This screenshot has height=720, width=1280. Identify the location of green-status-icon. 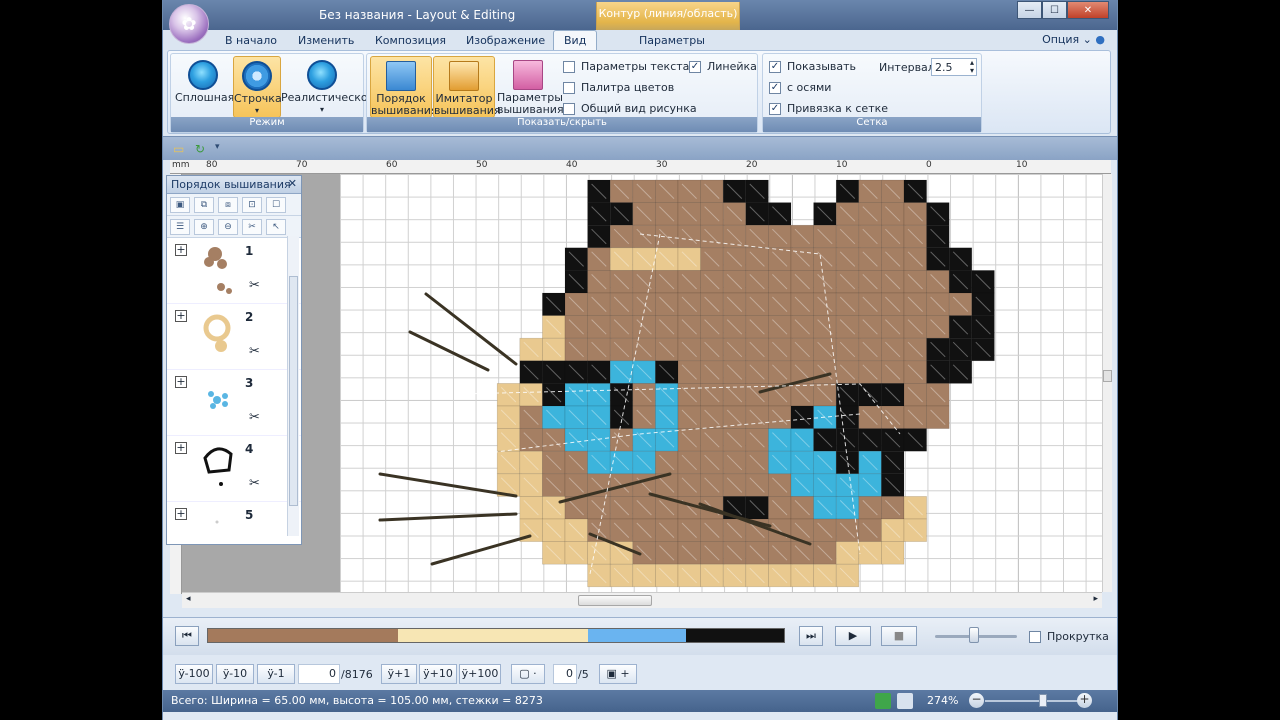
(883, 701).